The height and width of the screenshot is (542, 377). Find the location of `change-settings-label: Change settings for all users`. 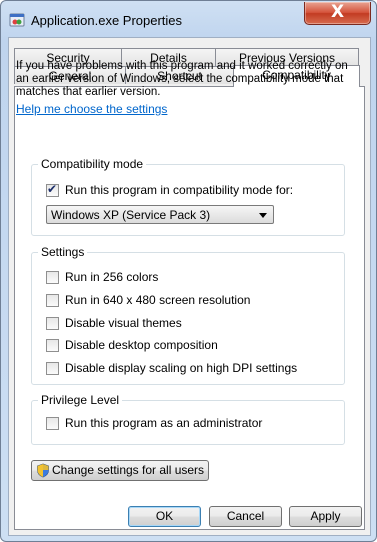

change-settings-label: Change settings for all users is located at coordinates (128, 470).